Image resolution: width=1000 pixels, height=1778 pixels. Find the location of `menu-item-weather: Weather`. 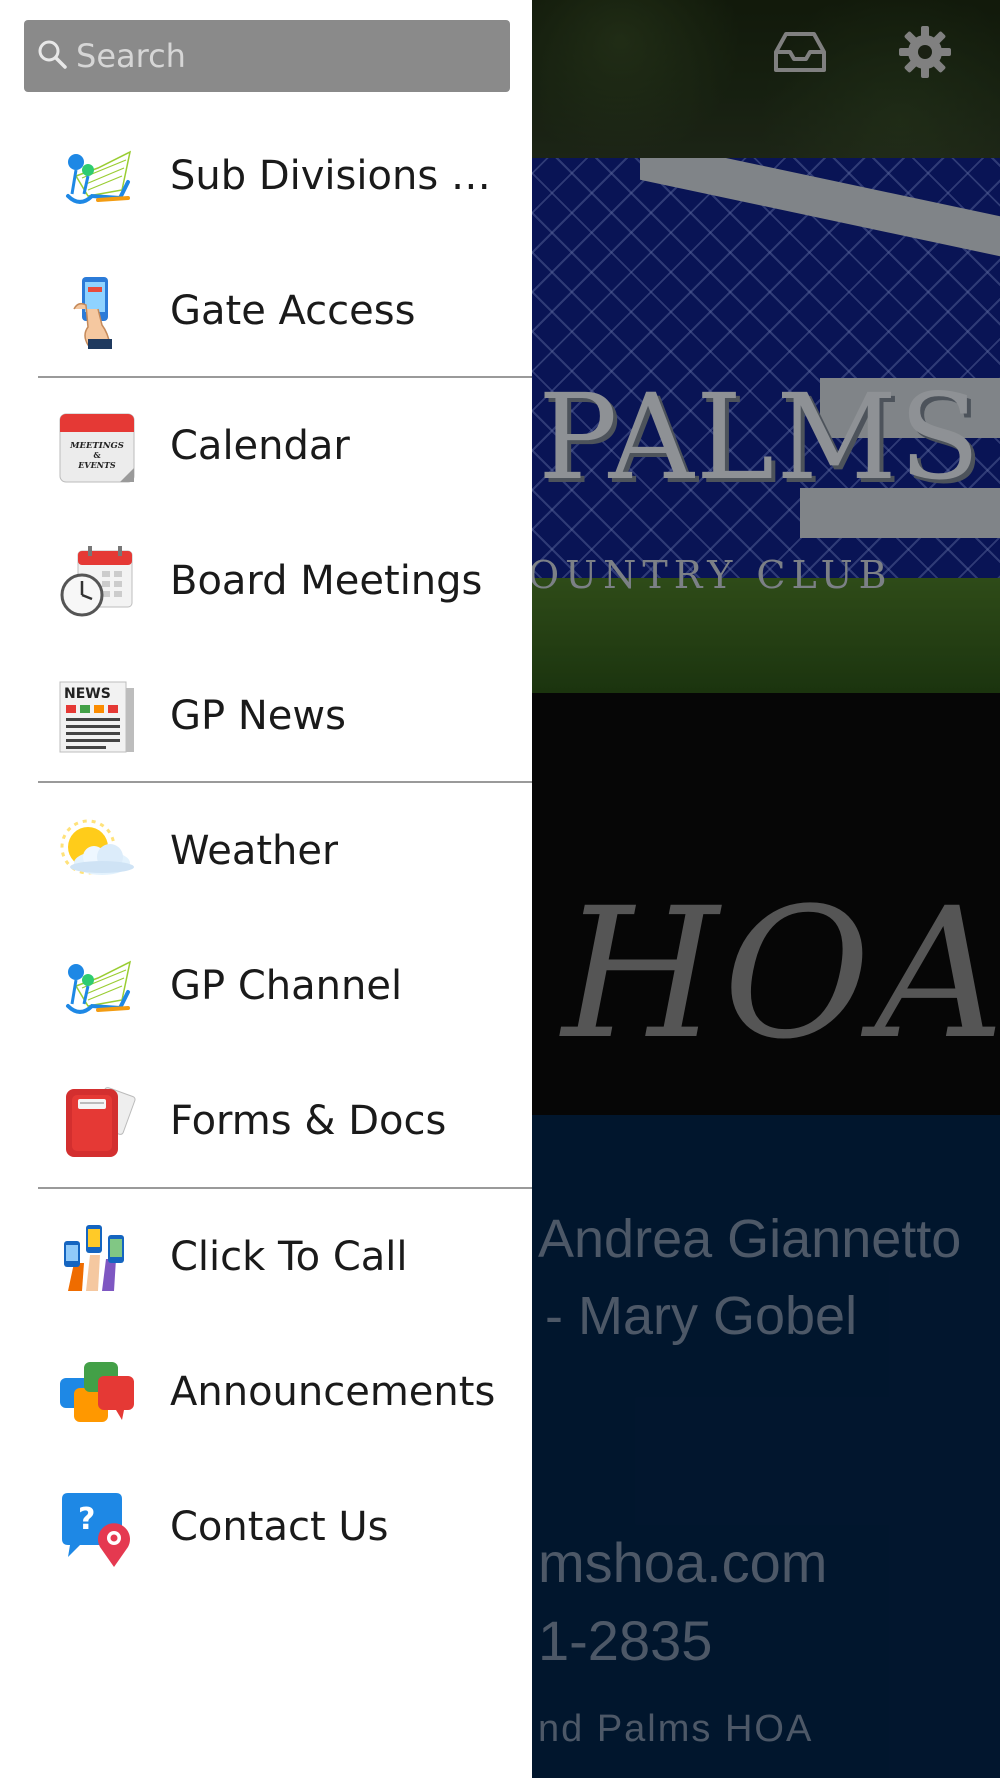

menu-item-weather: Weather is located at coordinates (266, 850).